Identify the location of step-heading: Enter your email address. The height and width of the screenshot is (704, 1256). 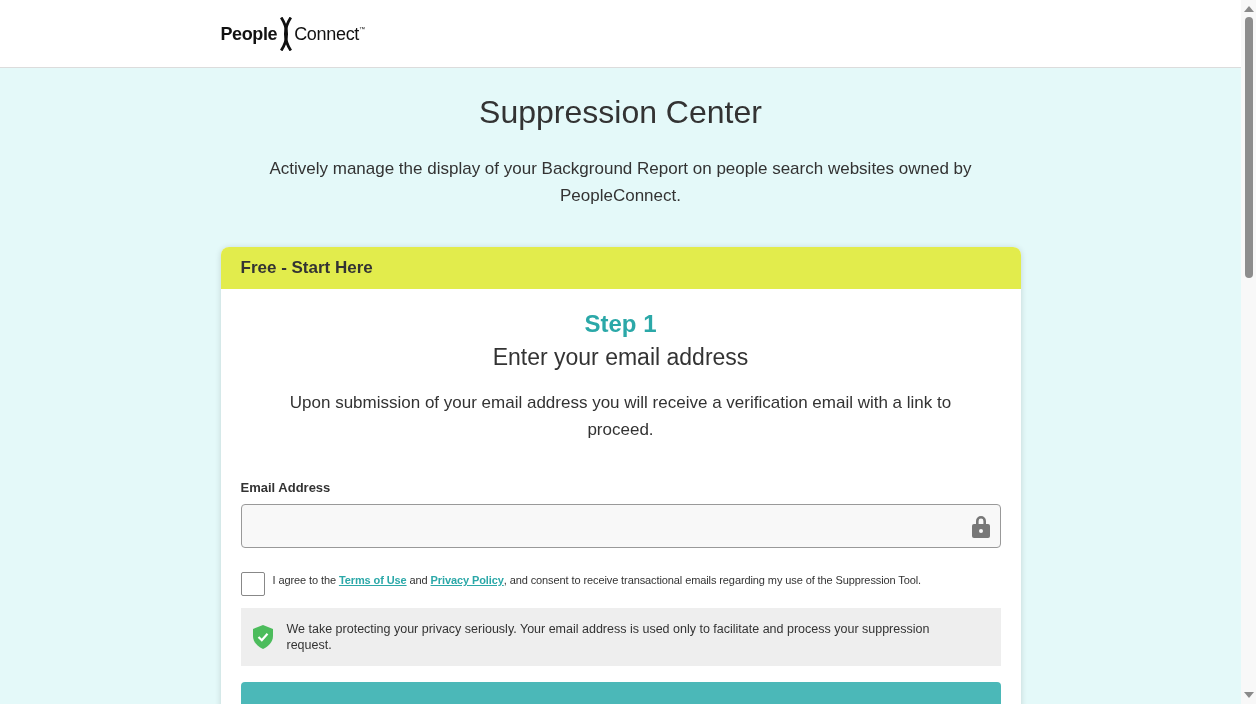
(620, 357).